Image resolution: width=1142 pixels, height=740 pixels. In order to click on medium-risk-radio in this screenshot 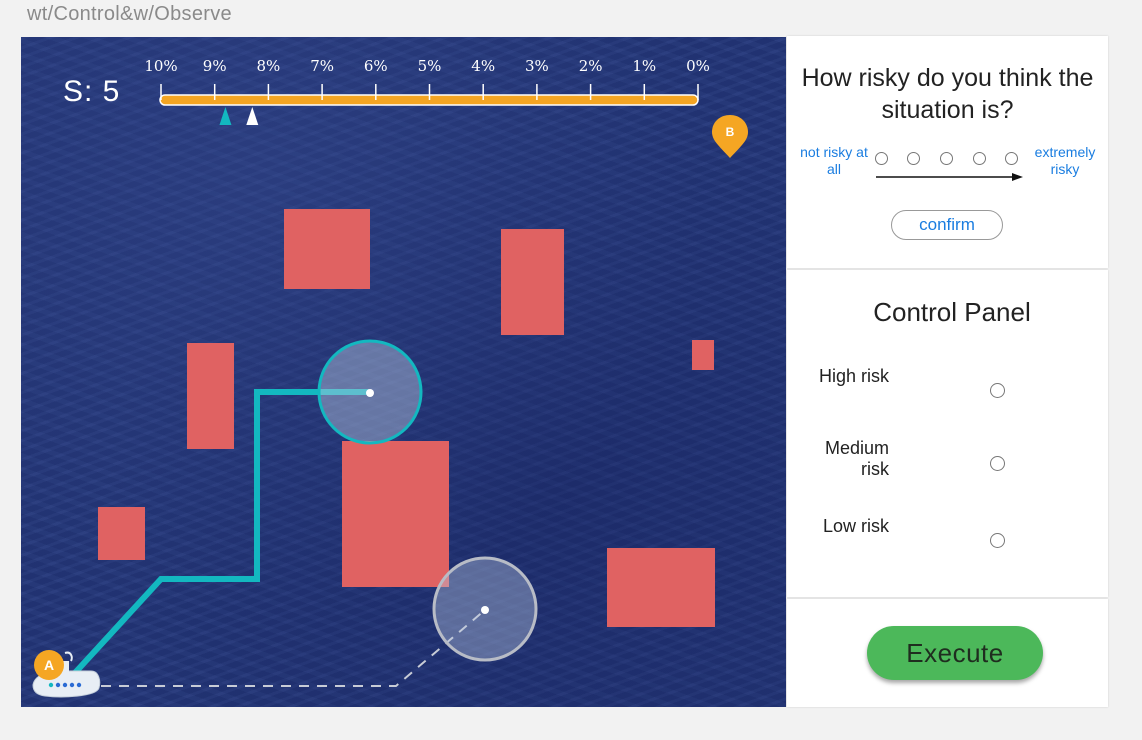, I will do `click(997, 463)`.